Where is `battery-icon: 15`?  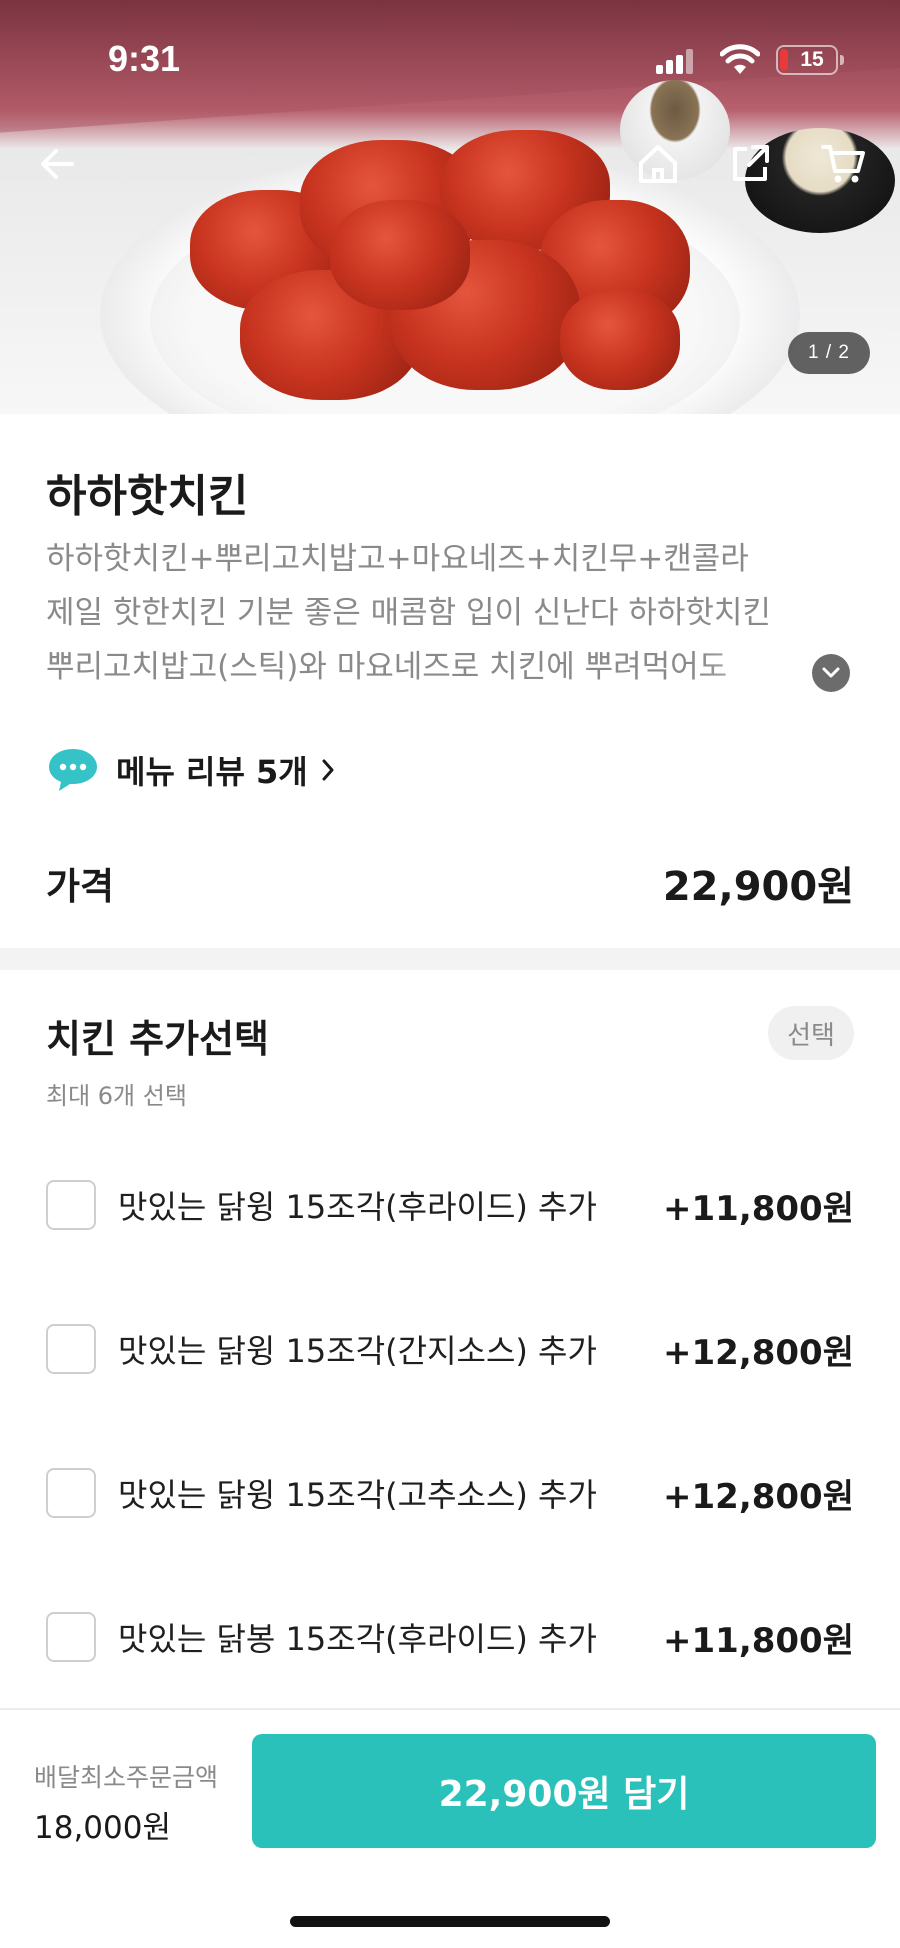
battery-icon: 15 is located at coordinates (807, 60).